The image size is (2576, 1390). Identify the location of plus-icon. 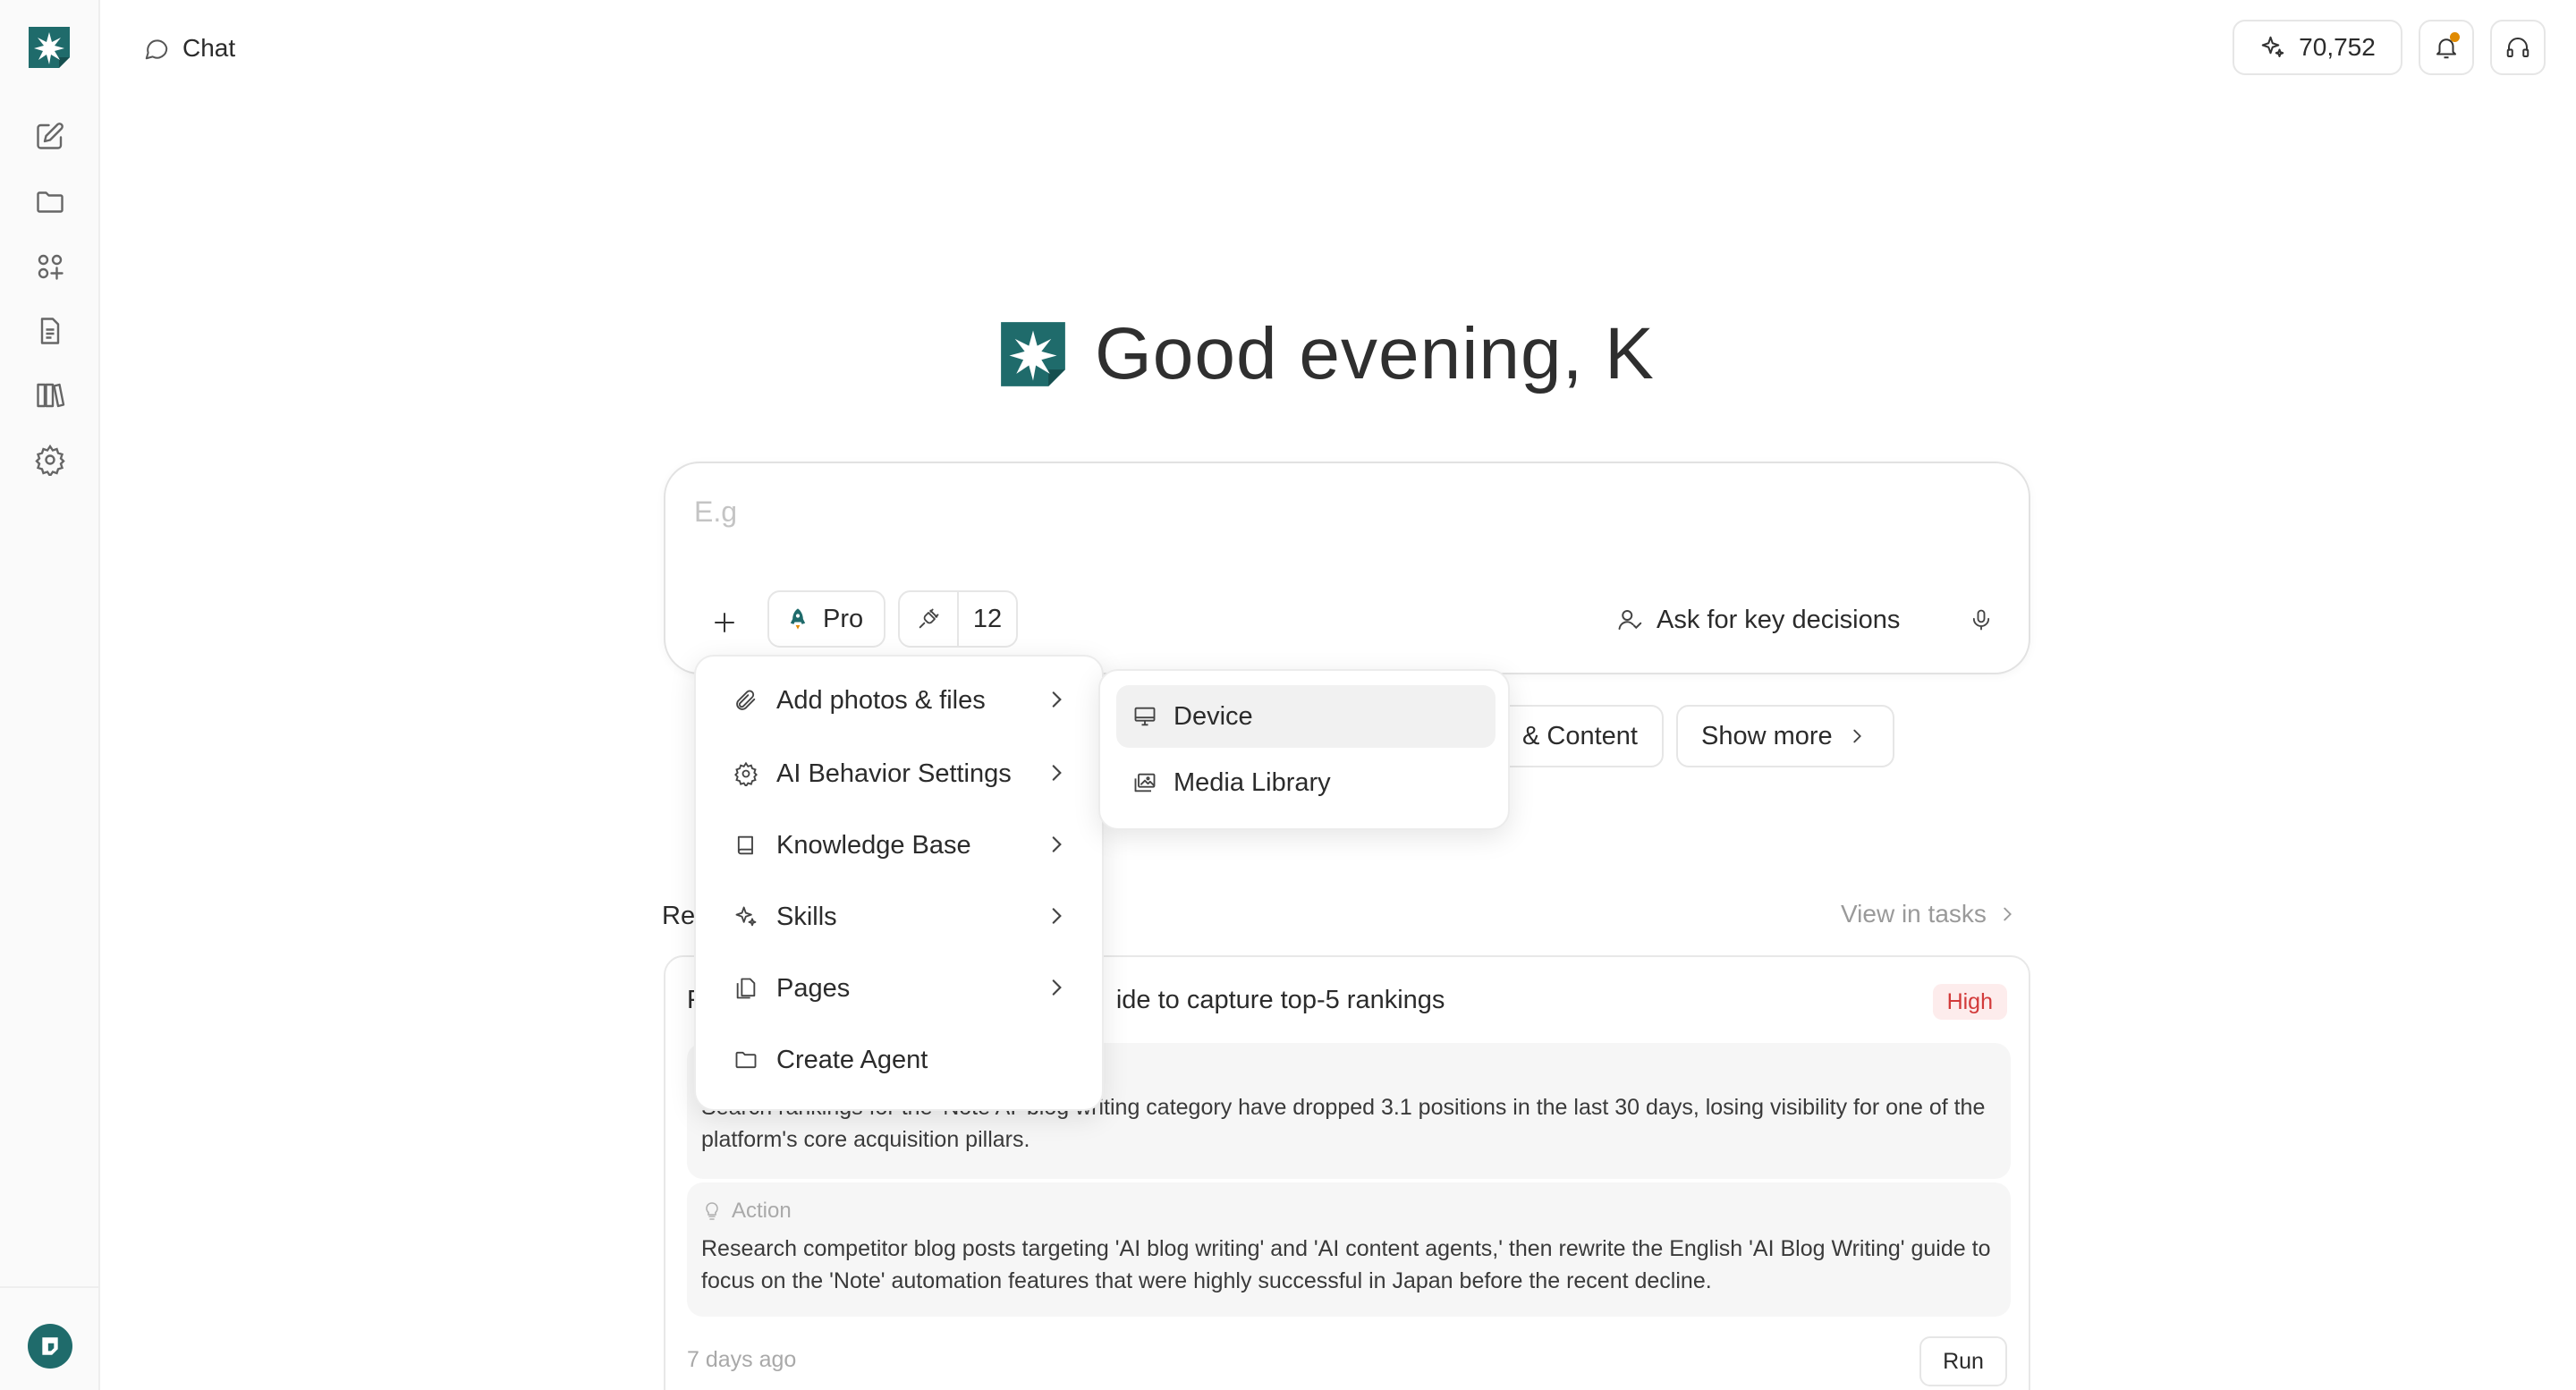
(724, 622).